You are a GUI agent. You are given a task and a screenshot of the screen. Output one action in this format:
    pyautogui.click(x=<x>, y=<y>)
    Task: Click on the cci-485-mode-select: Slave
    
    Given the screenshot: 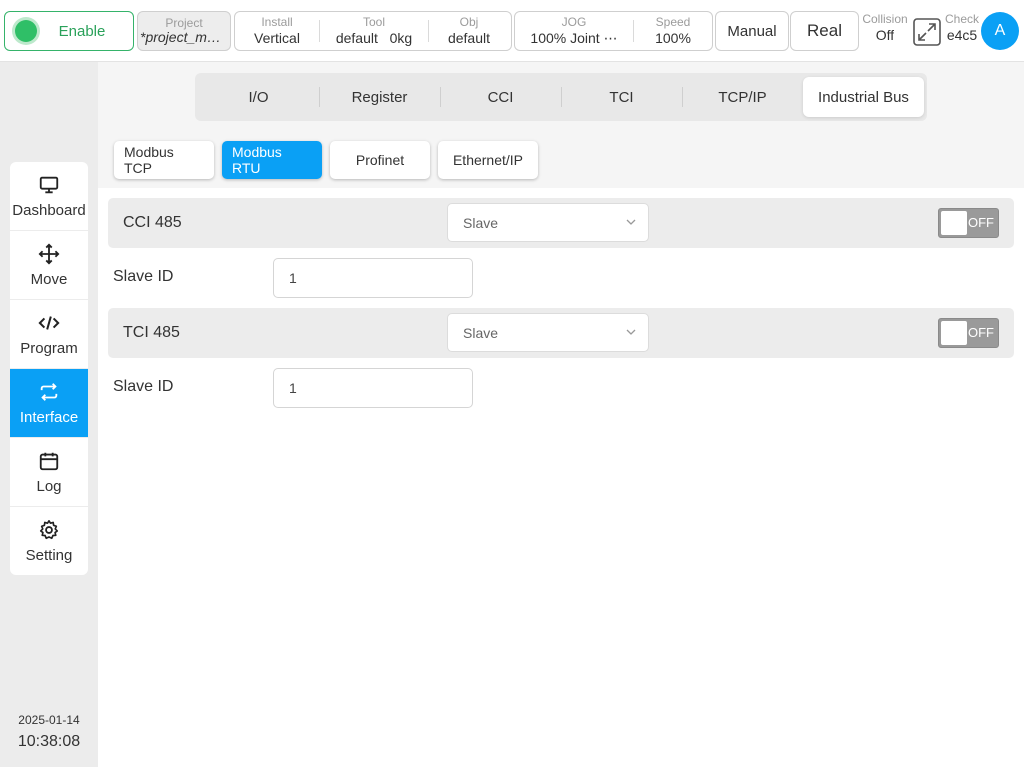 What is the action you would take?
    pyautogui.click(x=548, y=222)
    